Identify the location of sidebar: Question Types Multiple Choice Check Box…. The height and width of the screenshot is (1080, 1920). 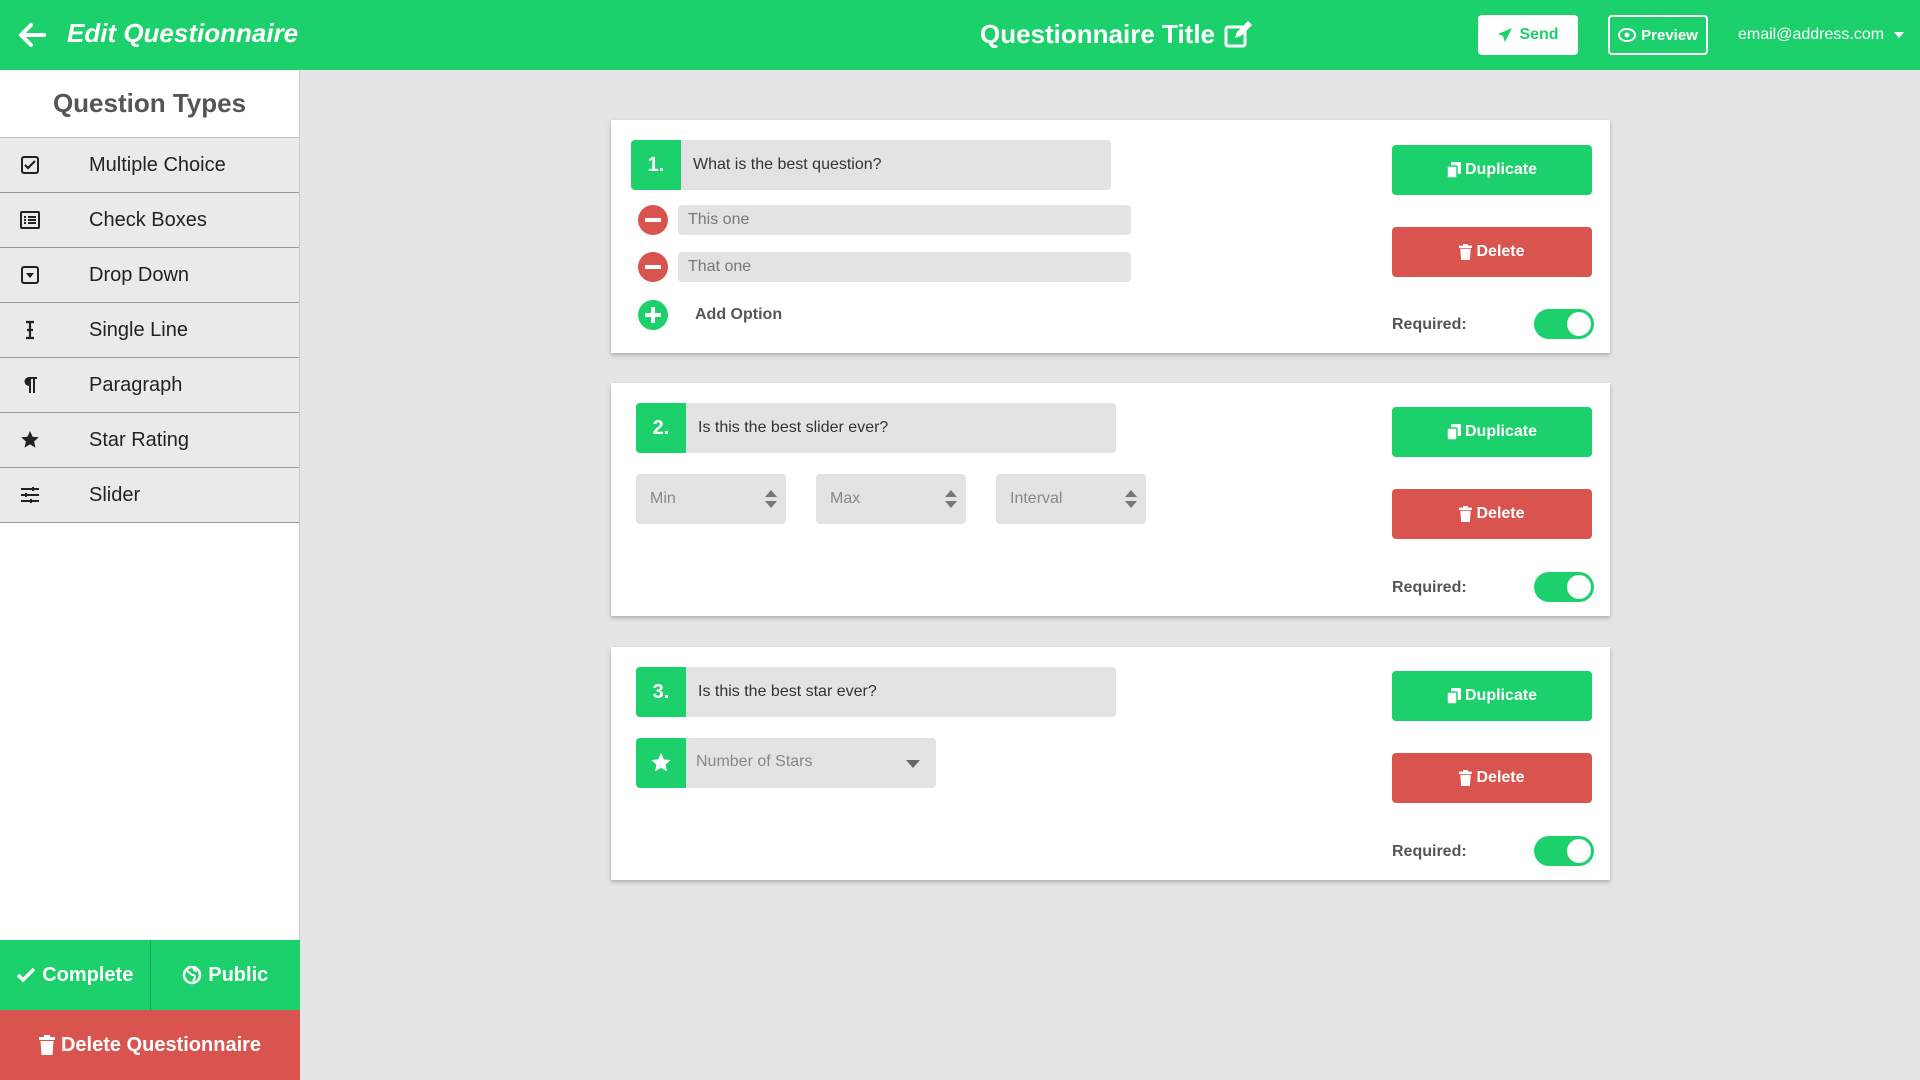
(150, 575).